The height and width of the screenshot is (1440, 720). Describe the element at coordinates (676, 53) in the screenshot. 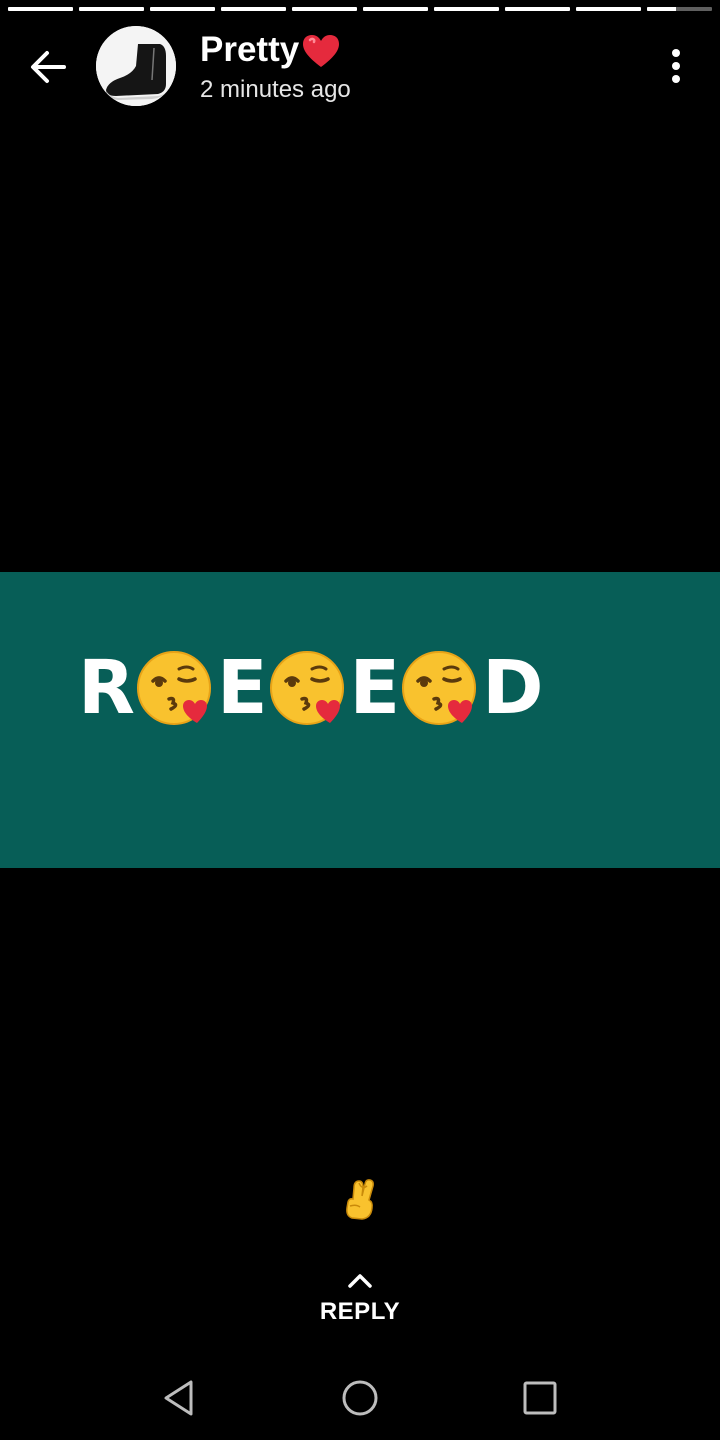

I see `more-vertical-icon` at that location.